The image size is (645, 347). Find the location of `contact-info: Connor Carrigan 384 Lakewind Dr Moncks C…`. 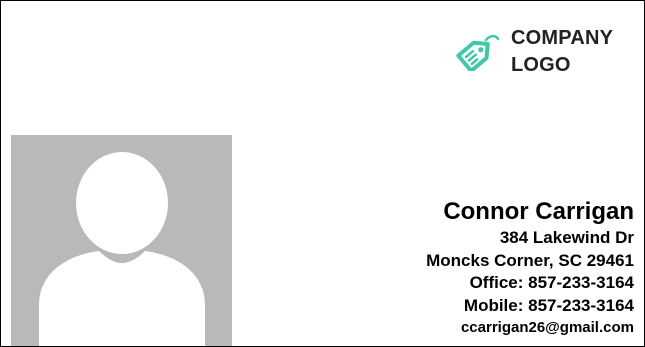

contact-info: Connor Carrigan 384 Lakewind Dr Moncks C… is located at coordinates (530, 267).